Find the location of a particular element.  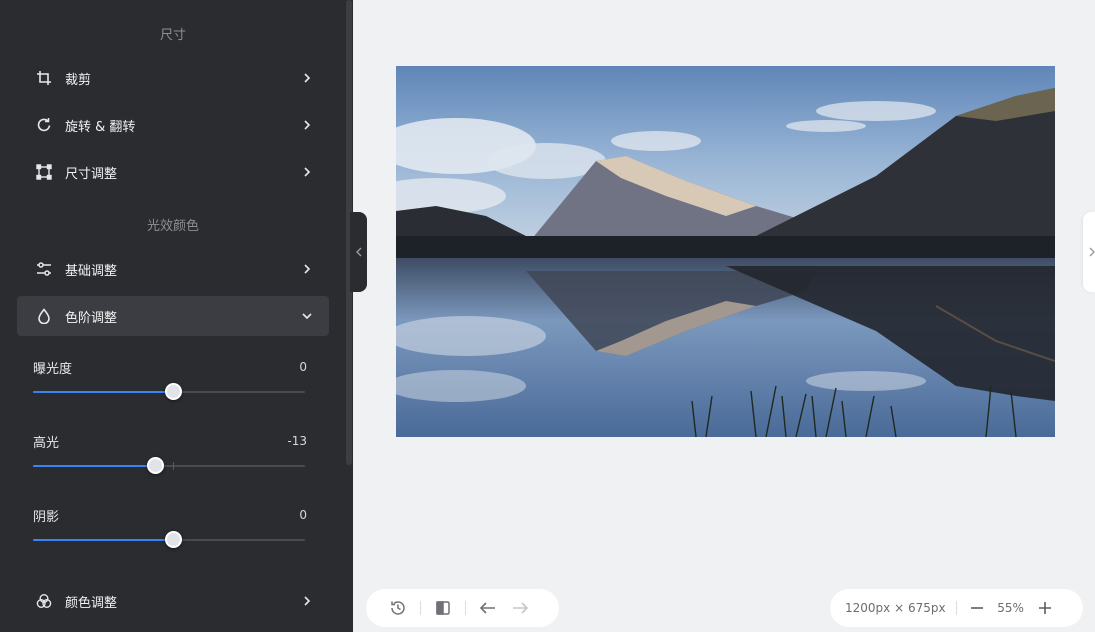

zoom-out-button is located at coordinates (977, 608).